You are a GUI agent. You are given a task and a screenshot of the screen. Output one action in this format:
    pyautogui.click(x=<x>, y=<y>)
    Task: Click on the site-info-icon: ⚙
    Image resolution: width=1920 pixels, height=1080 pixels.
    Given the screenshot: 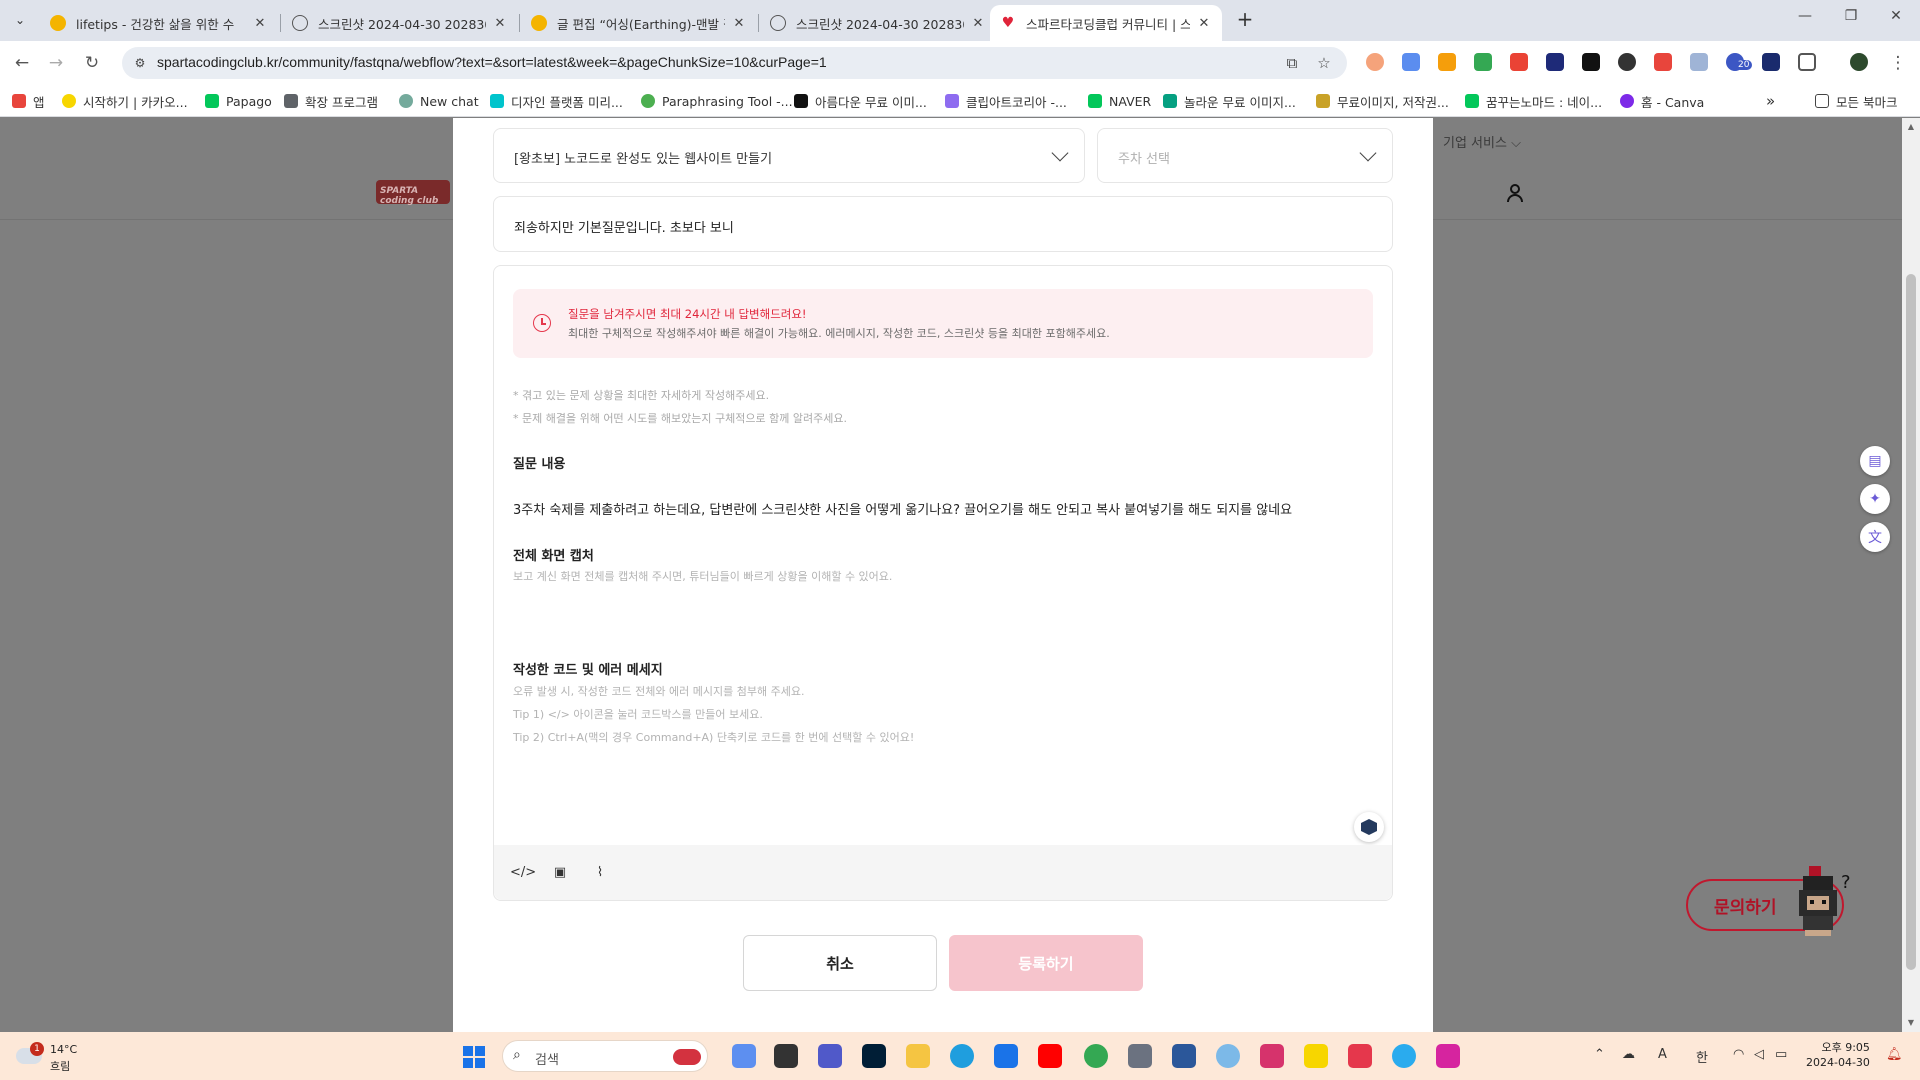 What is the action you would take?
    pyautogui.click(x=140, y=63)
    